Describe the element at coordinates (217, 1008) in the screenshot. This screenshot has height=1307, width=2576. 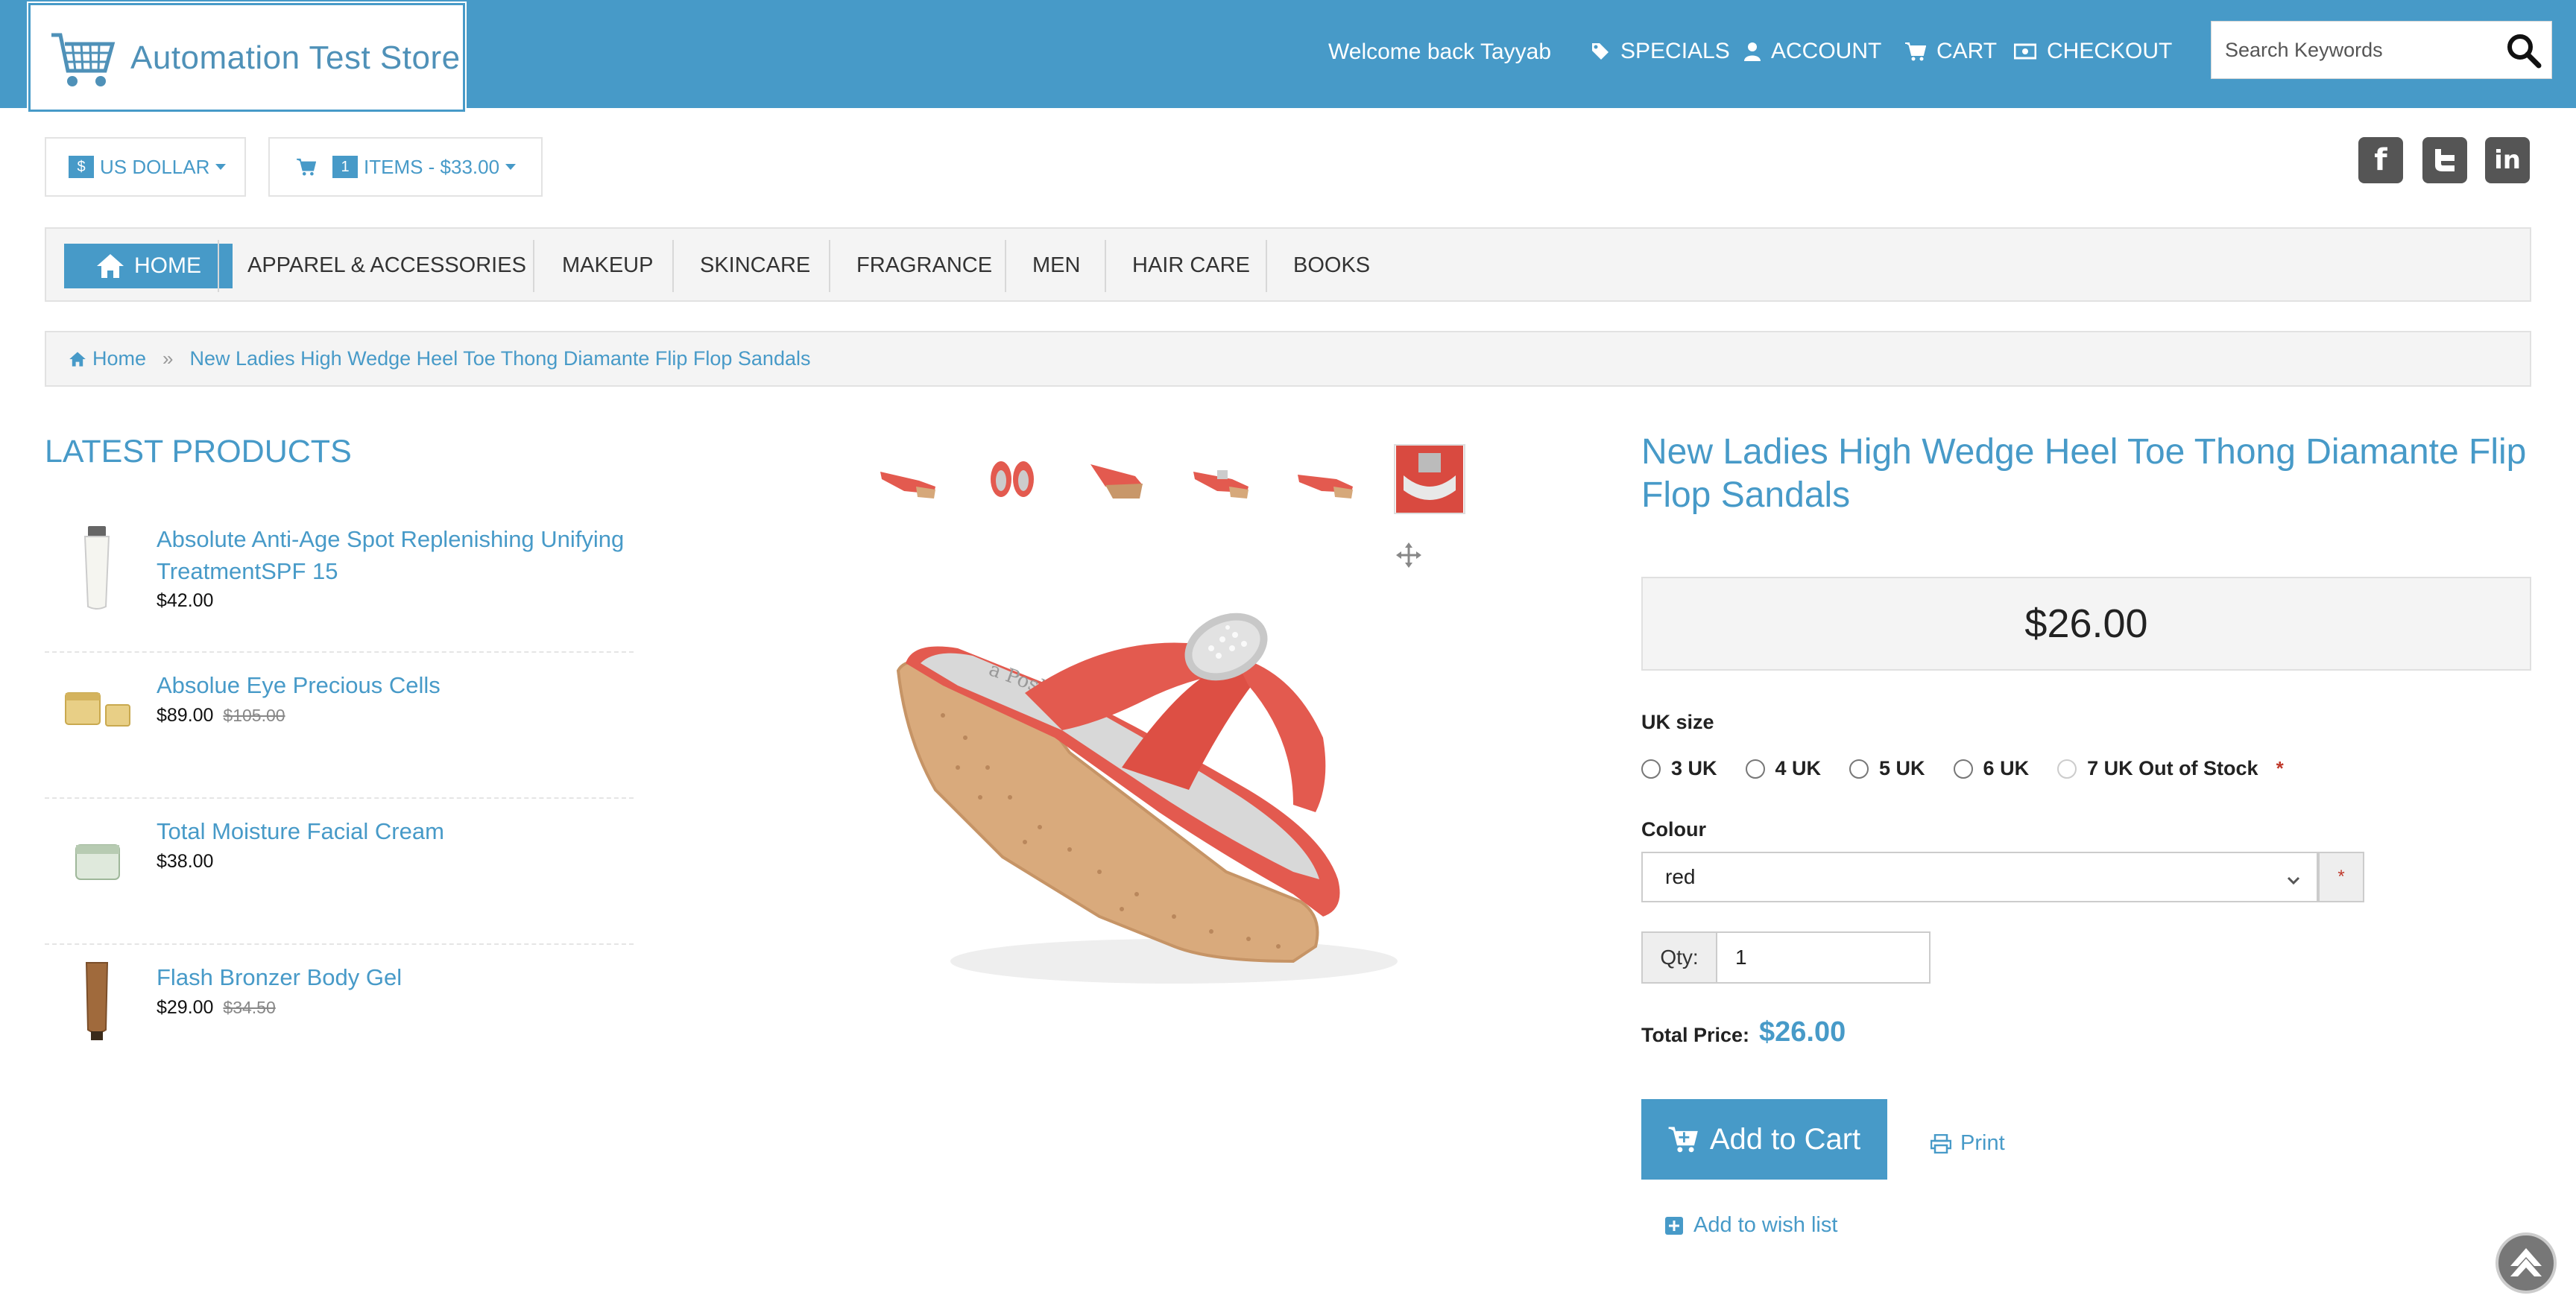
I see `latest-product-price: $29.00 $34.50` at that location.